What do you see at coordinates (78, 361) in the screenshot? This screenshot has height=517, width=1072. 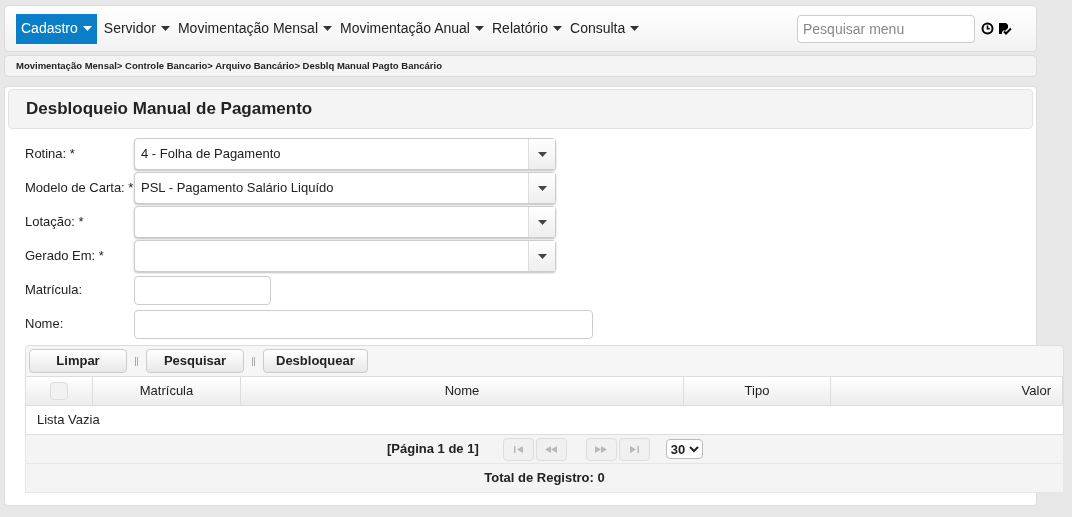 I see `toolbar-button: Limpar` at bounding box center [78, 361].